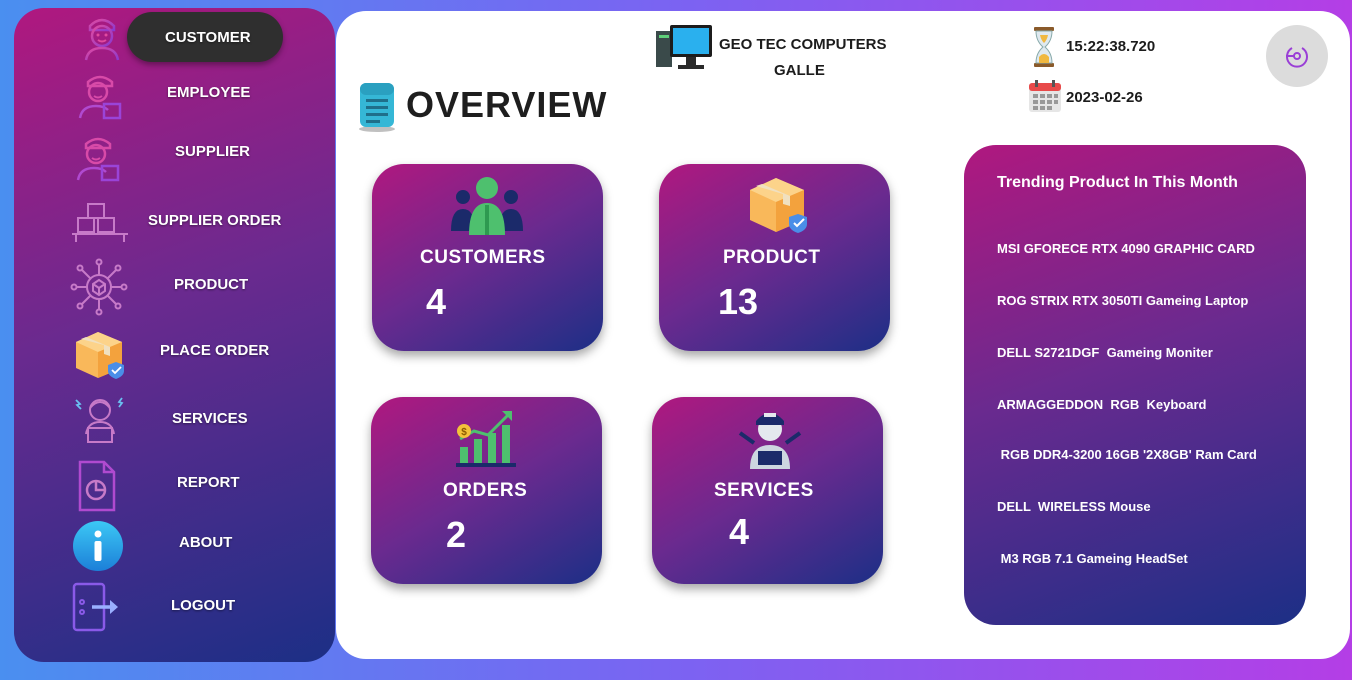 The image size is (1352, 680). I want to click on card-value: 13, so click(738, 301).